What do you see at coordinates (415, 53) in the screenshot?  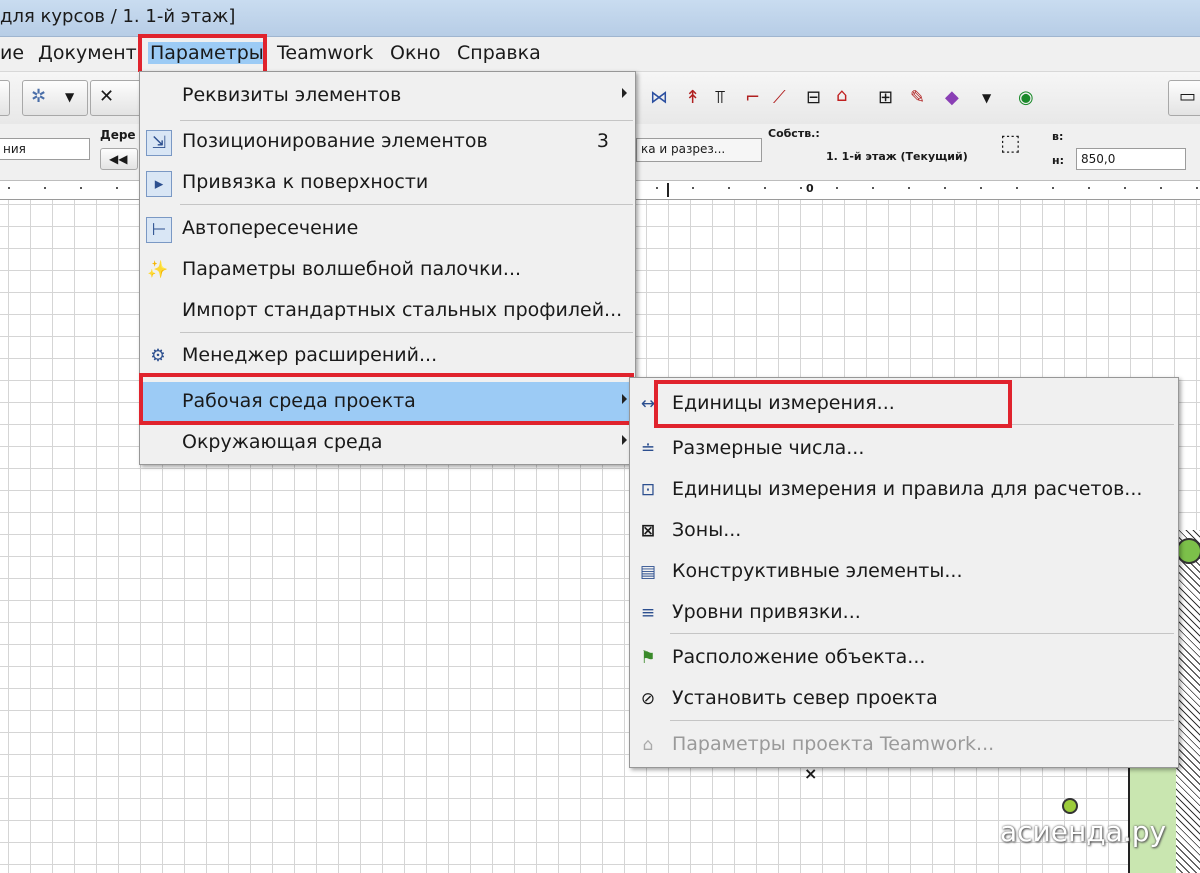 I see `menu-window: Окно` at bounding box center [415, 53].